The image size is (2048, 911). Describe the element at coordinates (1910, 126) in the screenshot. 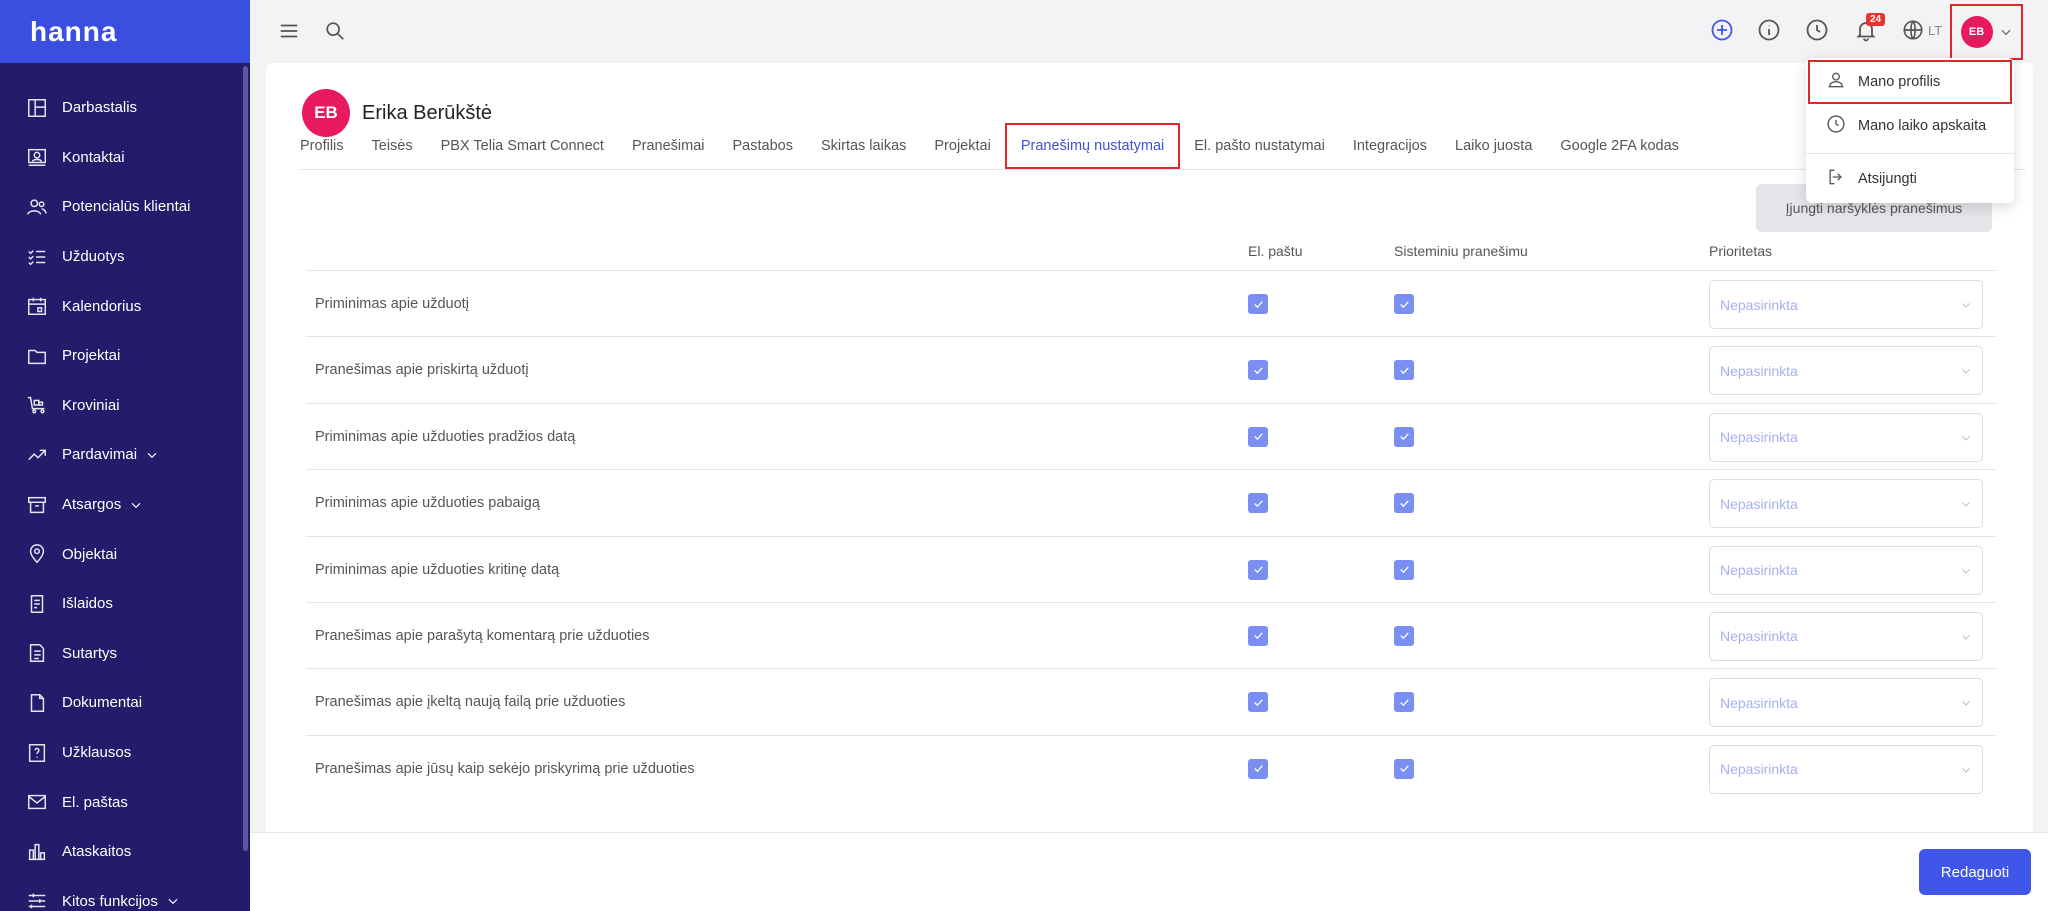

I see `menu-item-time-tracking: Mano laiko apskaita` at that location.